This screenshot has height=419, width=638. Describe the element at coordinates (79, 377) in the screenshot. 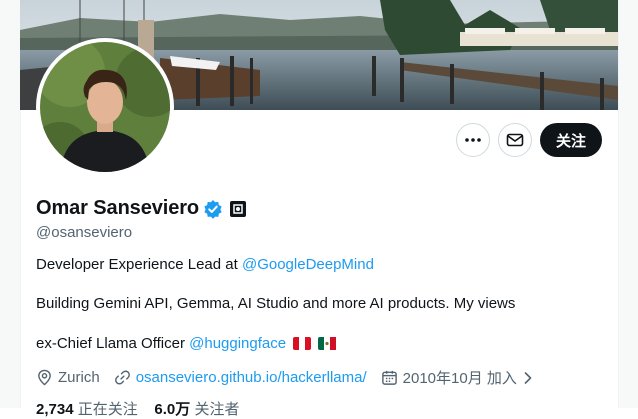

I see `location-text: Zurich` at that location.